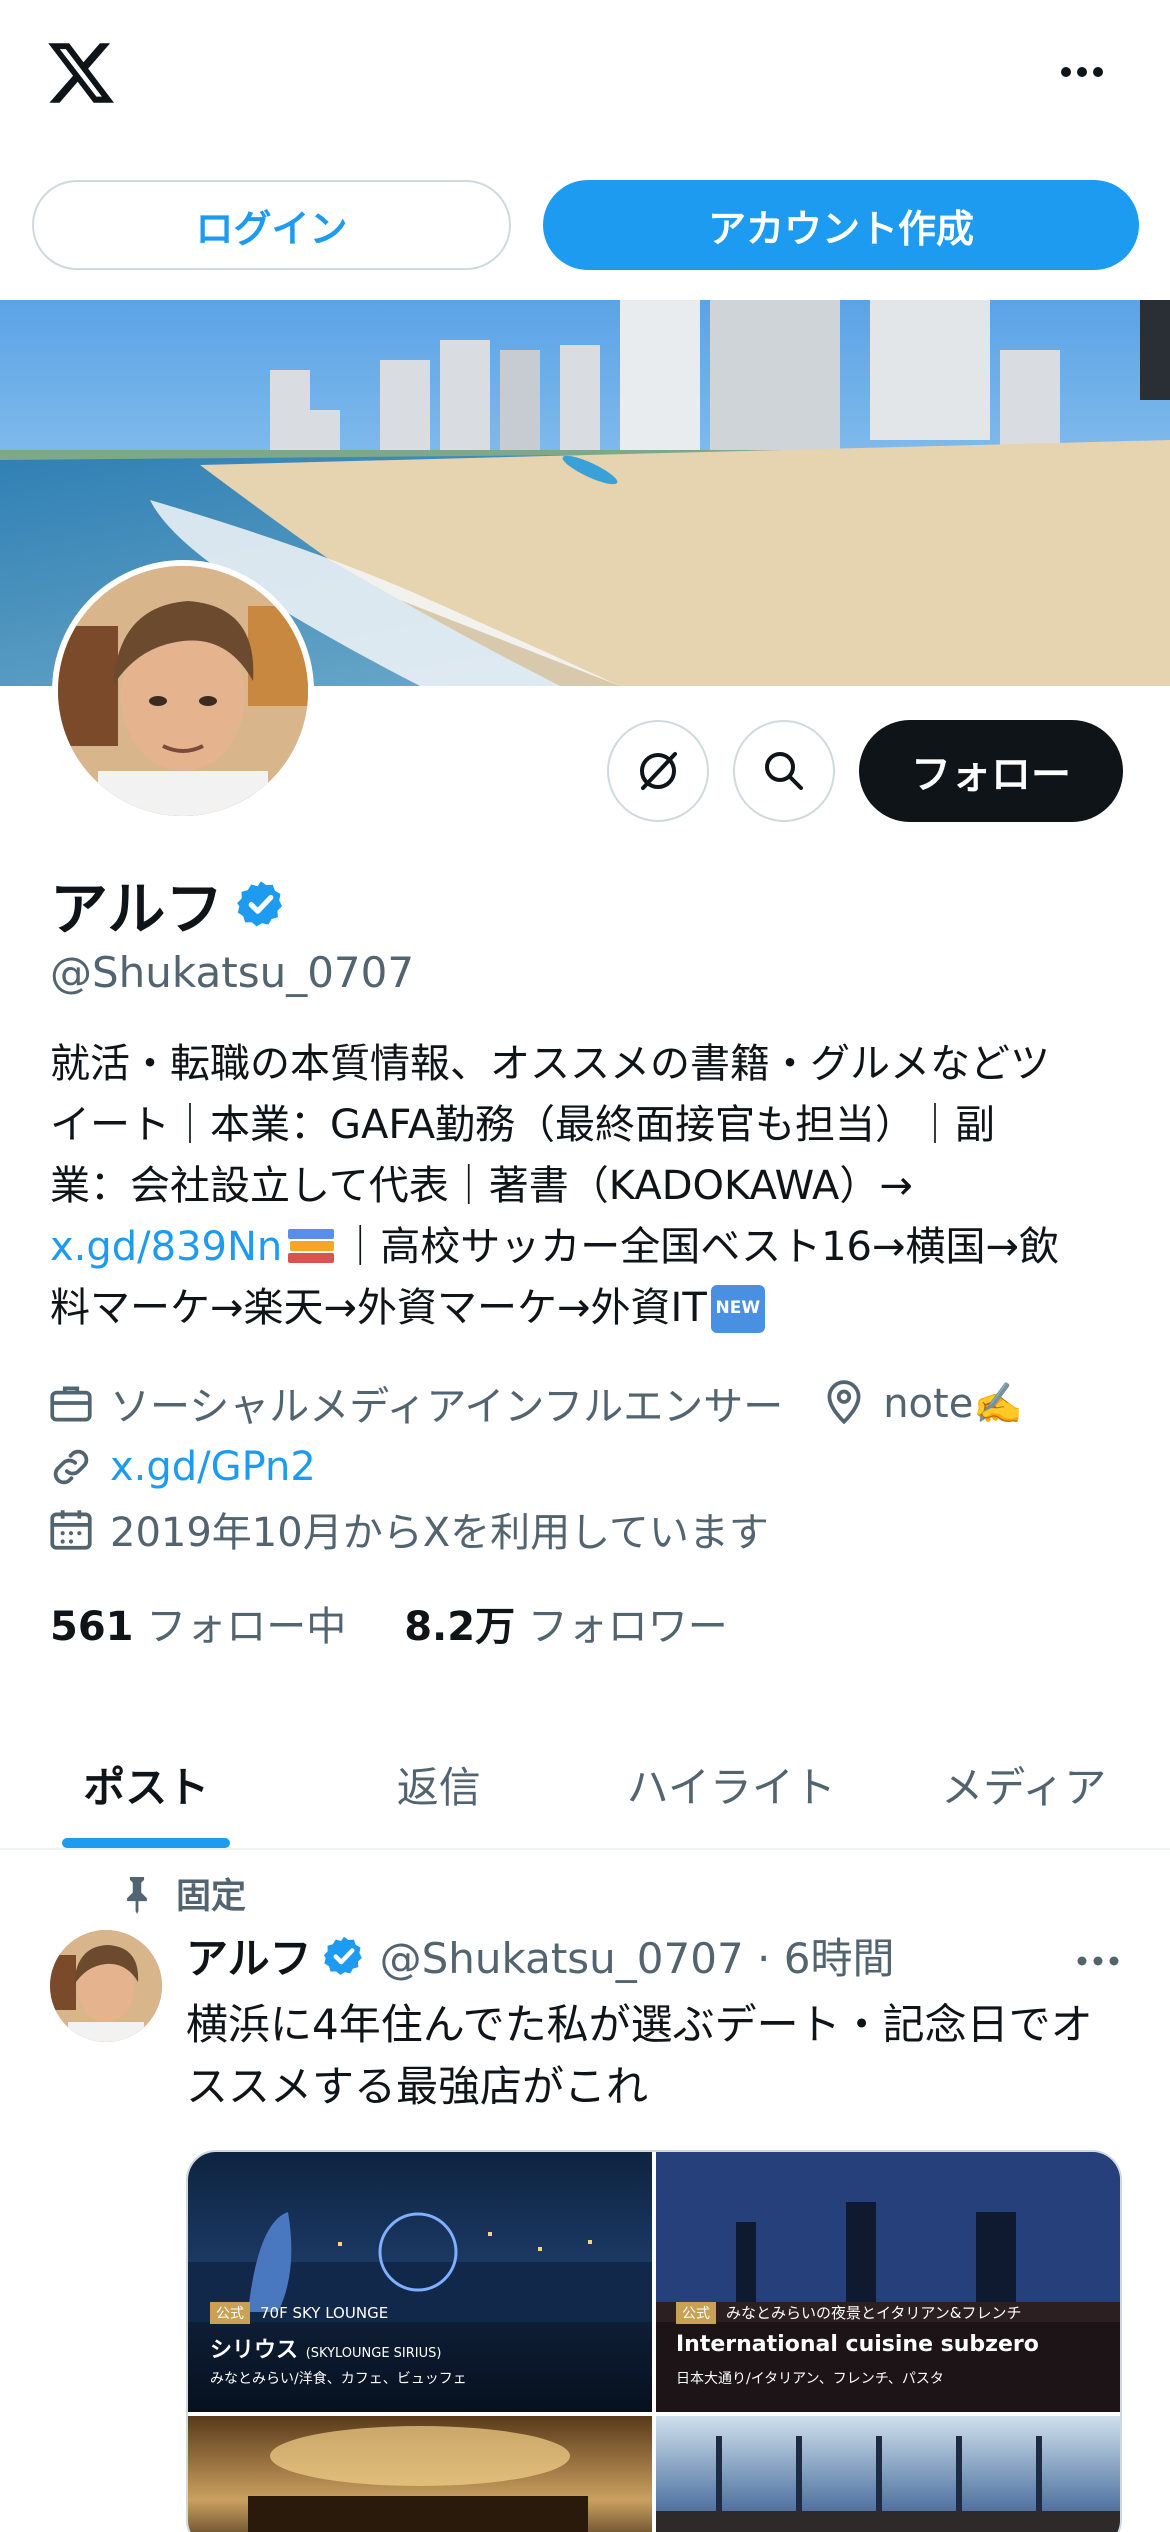 This screenshot has height=2532, width=1170. I want to click on follow-button: フォロー, so click(991, 771).